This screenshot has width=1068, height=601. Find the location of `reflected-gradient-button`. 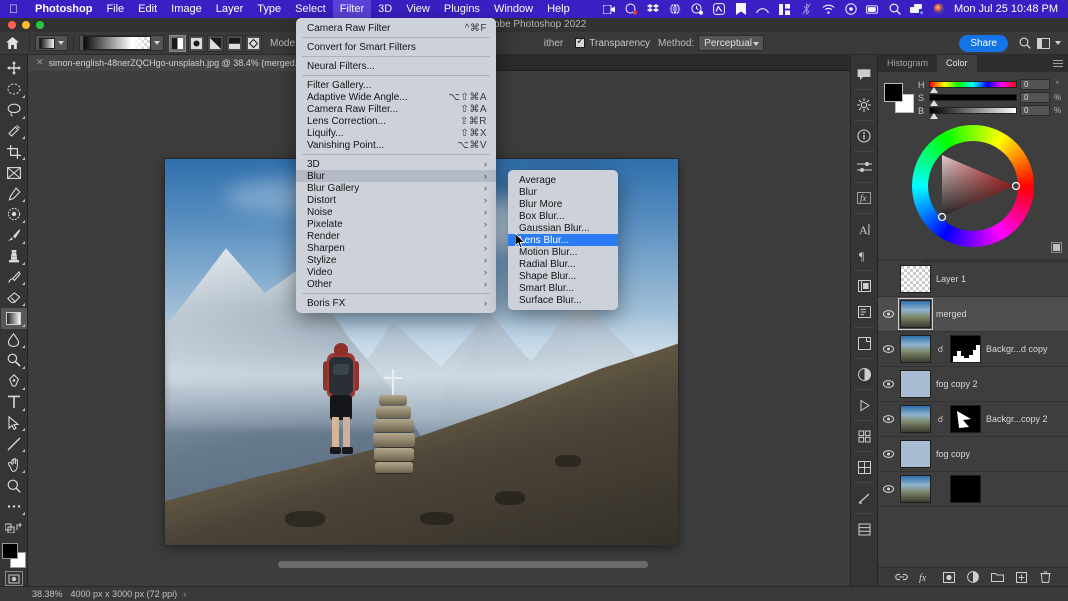

reflected-gradient-button is located at coordinates (234, 43).